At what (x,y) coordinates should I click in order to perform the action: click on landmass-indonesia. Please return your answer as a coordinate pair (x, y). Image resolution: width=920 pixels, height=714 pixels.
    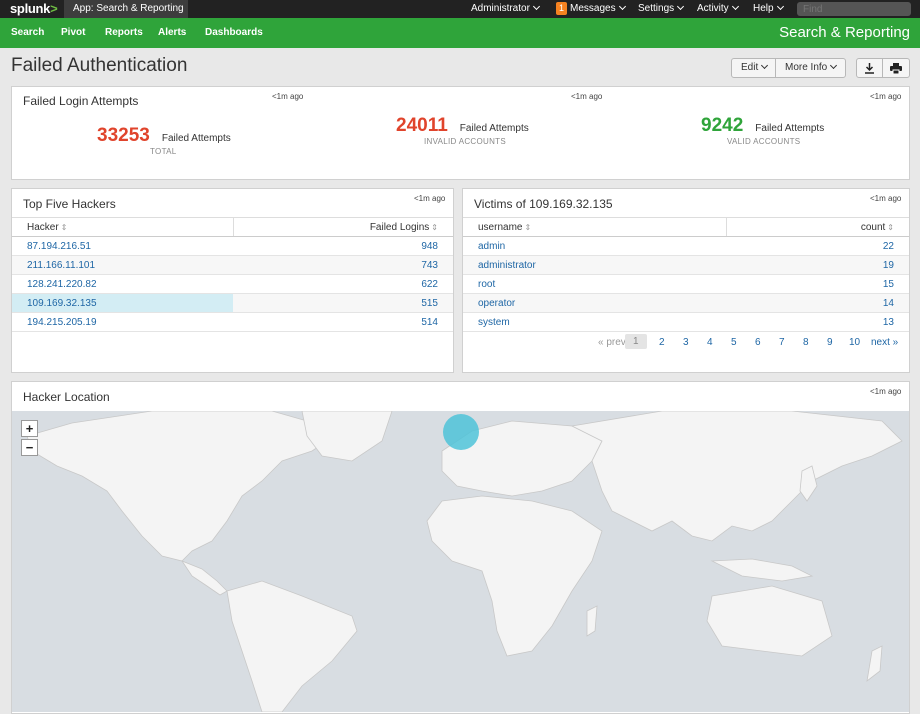
    Looking at the image, I should click on (762, 570).